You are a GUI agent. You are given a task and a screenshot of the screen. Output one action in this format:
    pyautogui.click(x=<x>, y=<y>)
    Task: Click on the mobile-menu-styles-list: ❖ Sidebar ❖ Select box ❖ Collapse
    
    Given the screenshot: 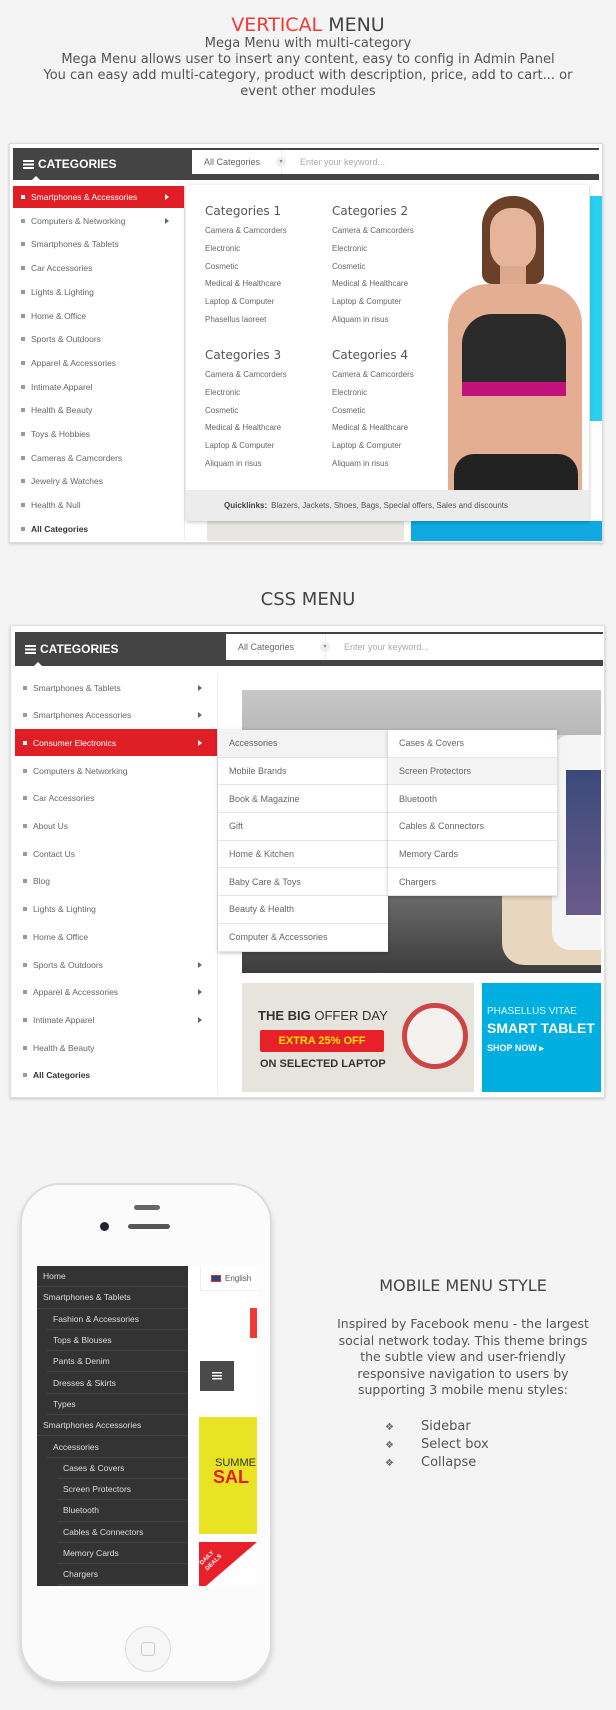 What is the action you would take?
    pyautogui.click(x=437, y=1445)
    